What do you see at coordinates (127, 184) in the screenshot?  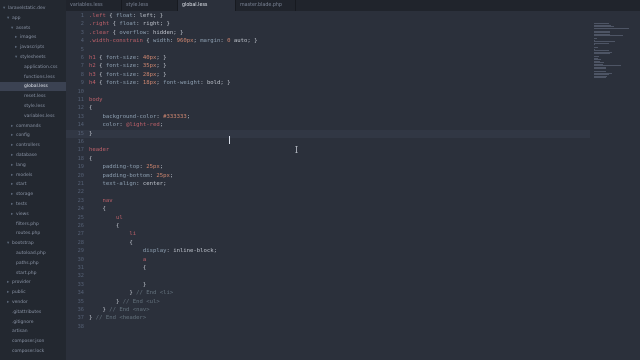 I see `code-line: text-align: center;` at bounding box center [127, 184].